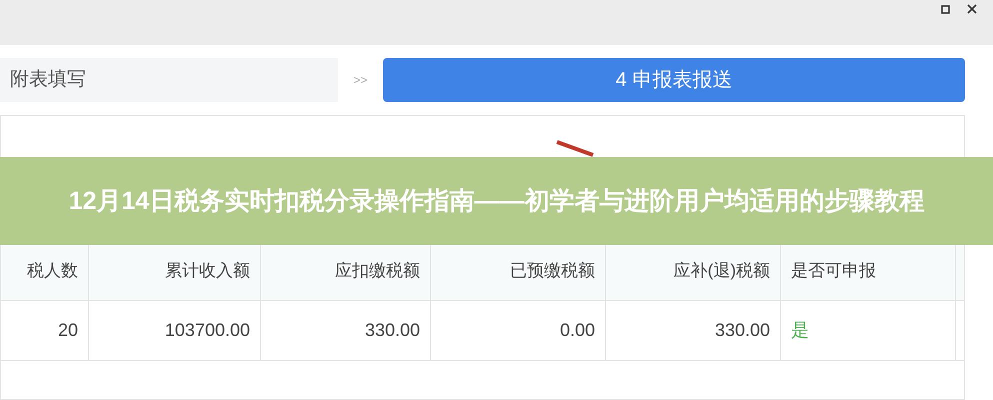 This screenshot has width=993, height=400. Describe the element at coordinates (169, 80) in the screenshot. I see `step-tab: 附表填写` at that location.